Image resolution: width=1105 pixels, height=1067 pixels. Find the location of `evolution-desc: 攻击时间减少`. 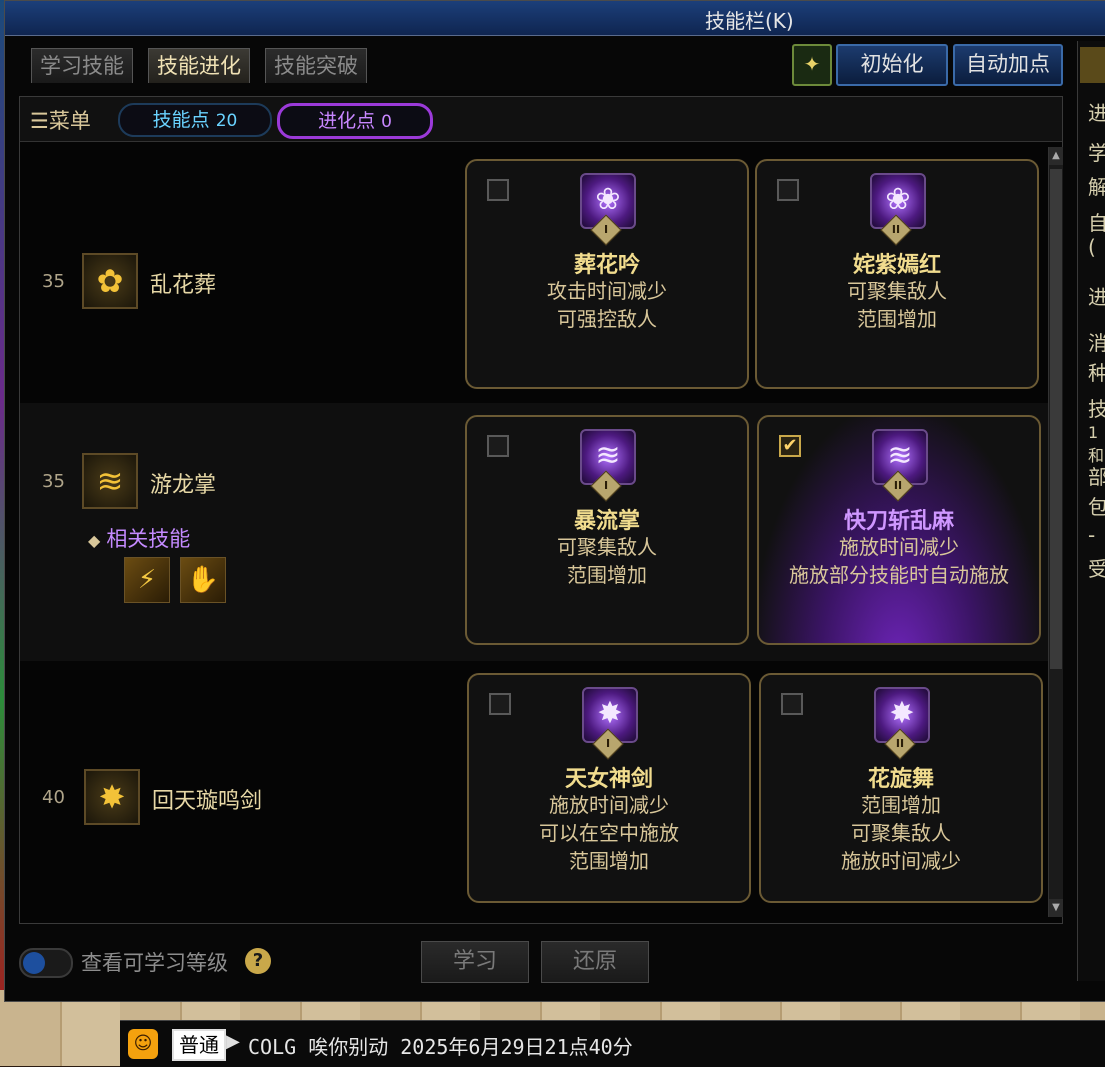

evolution-desc: 攻击时间减少 is located at coordinates (607, 291).